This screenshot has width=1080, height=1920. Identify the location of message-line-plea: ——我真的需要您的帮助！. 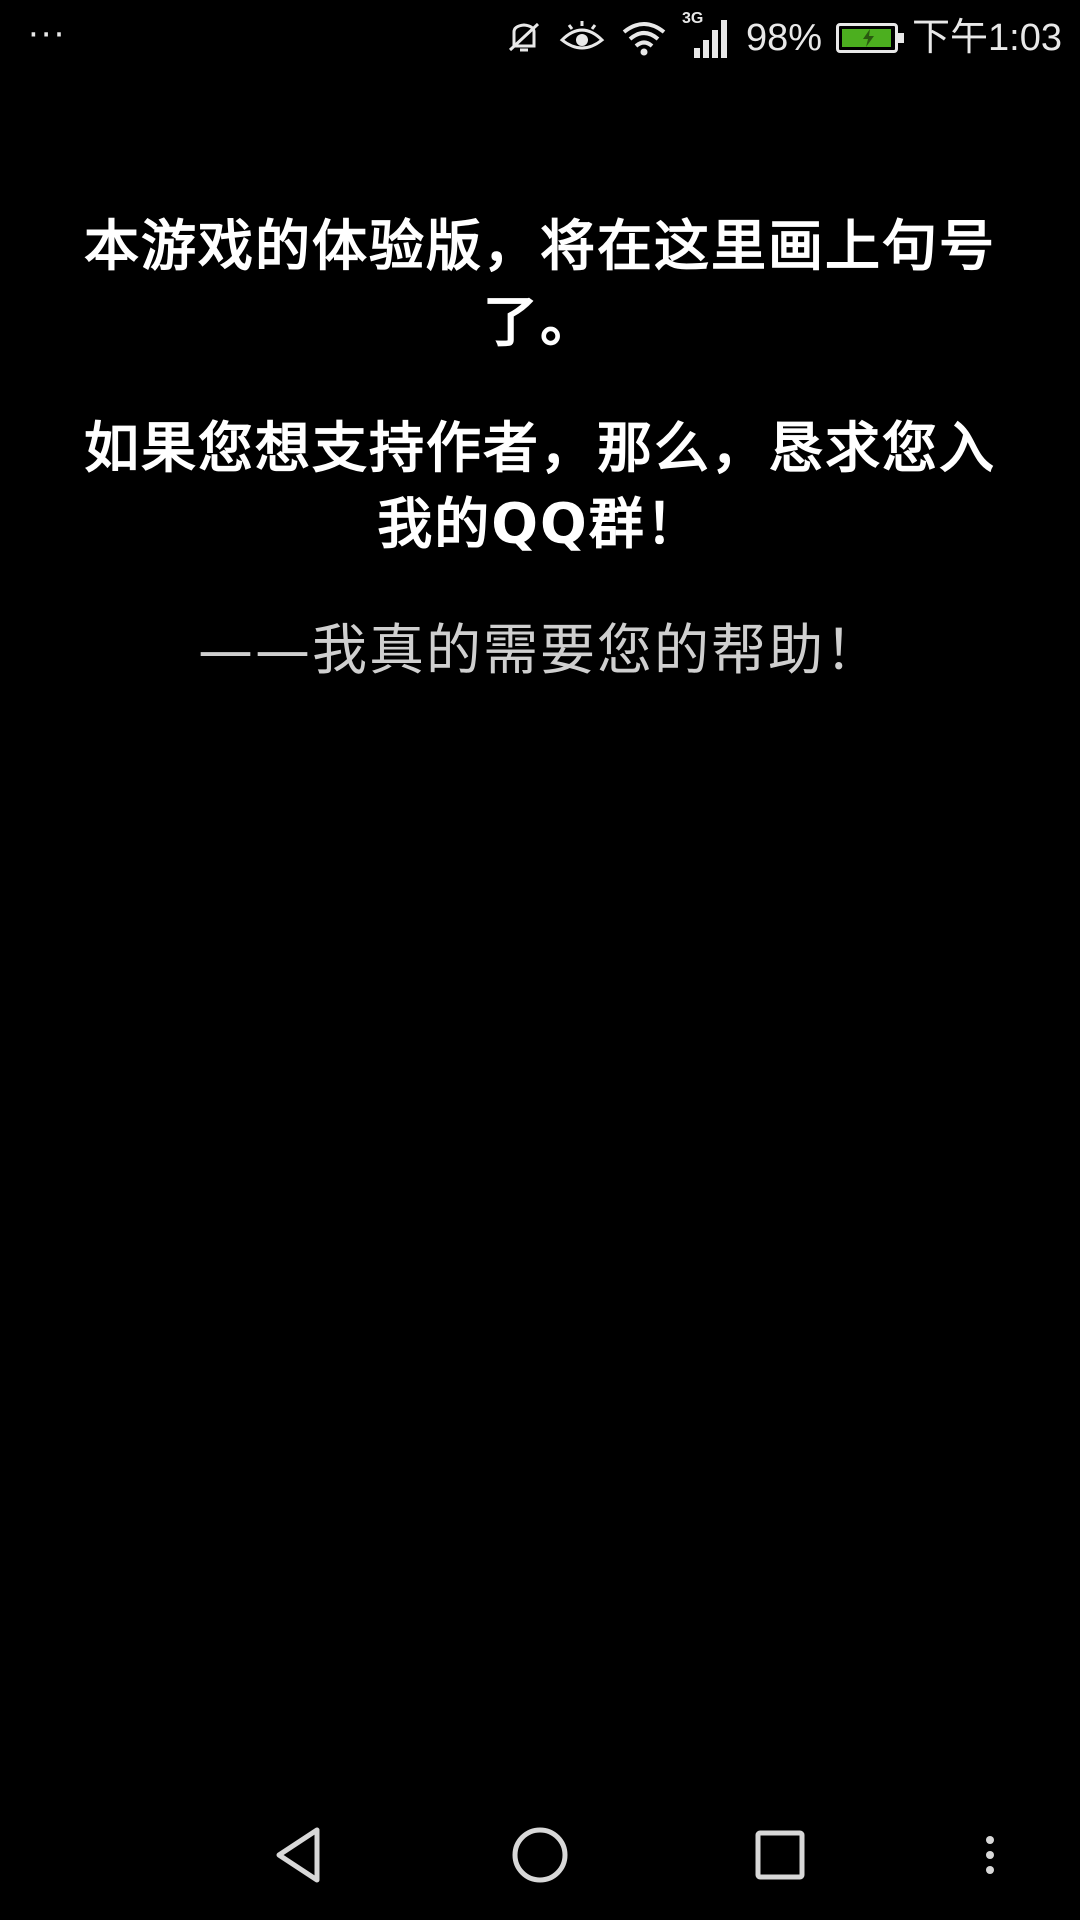
(539, 650).